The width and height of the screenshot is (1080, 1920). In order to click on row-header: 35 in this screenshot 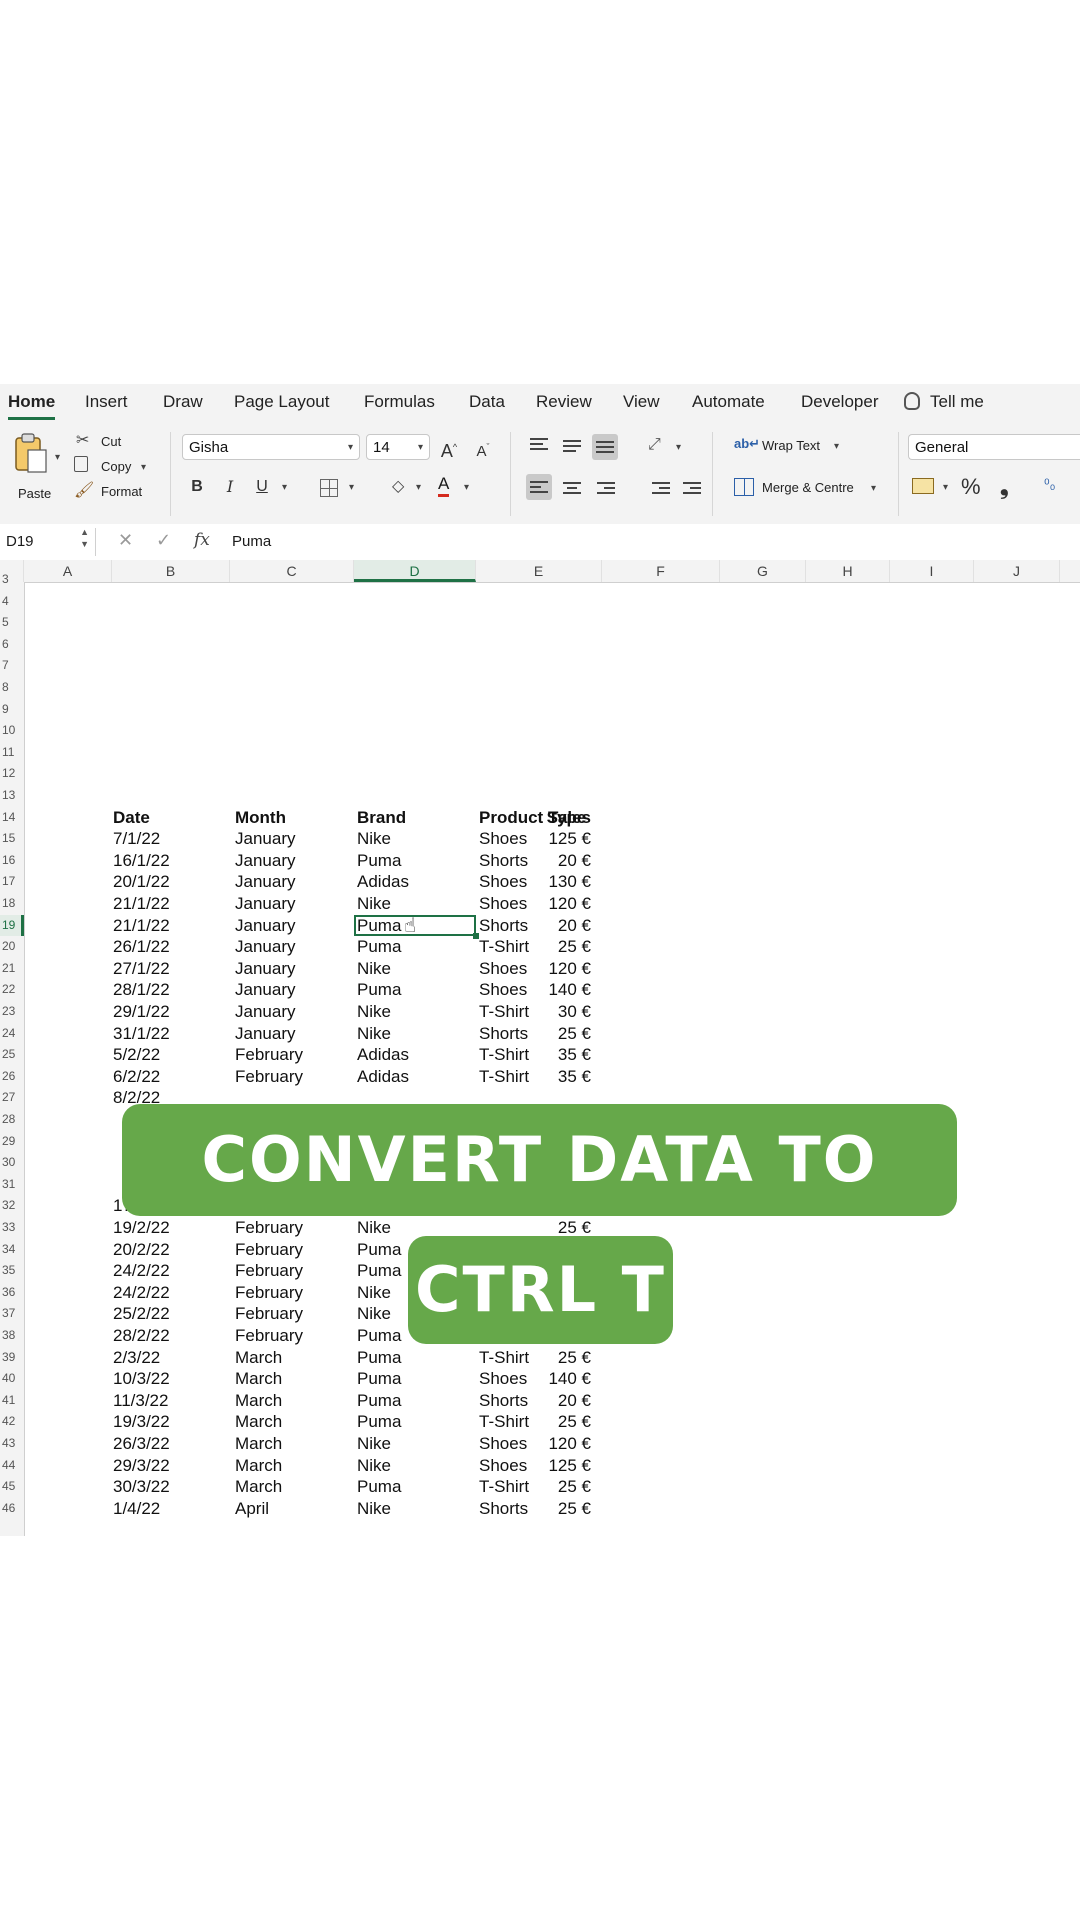, I will do `click(12, 1271)`.